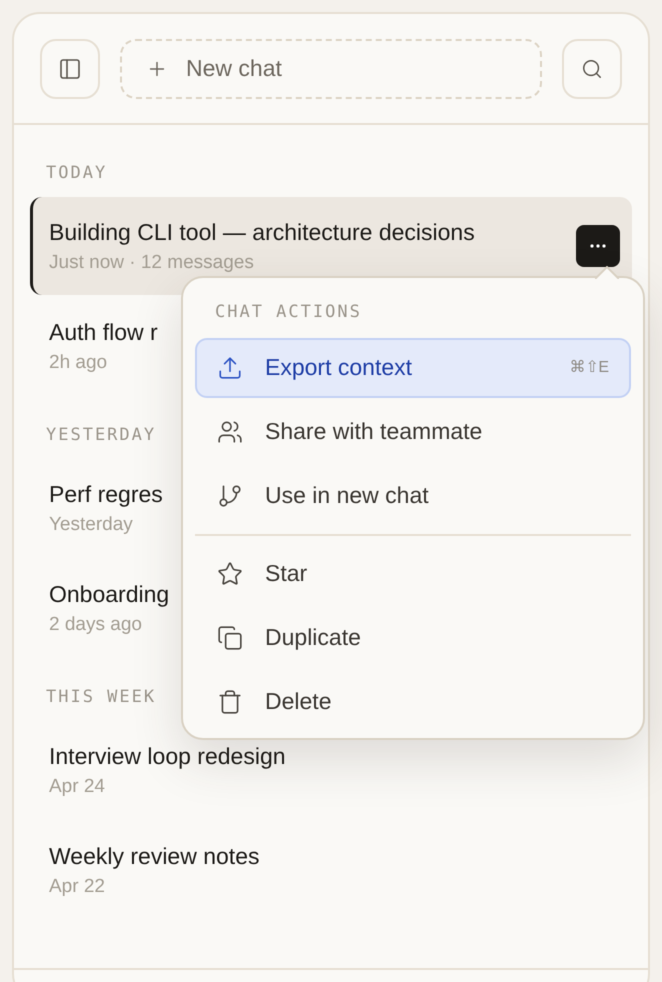 This screenshot has height=982, width=662. Describe the element at coordinates (77, 173) in the screenshot. I see `section-label: TODAY` at that location.